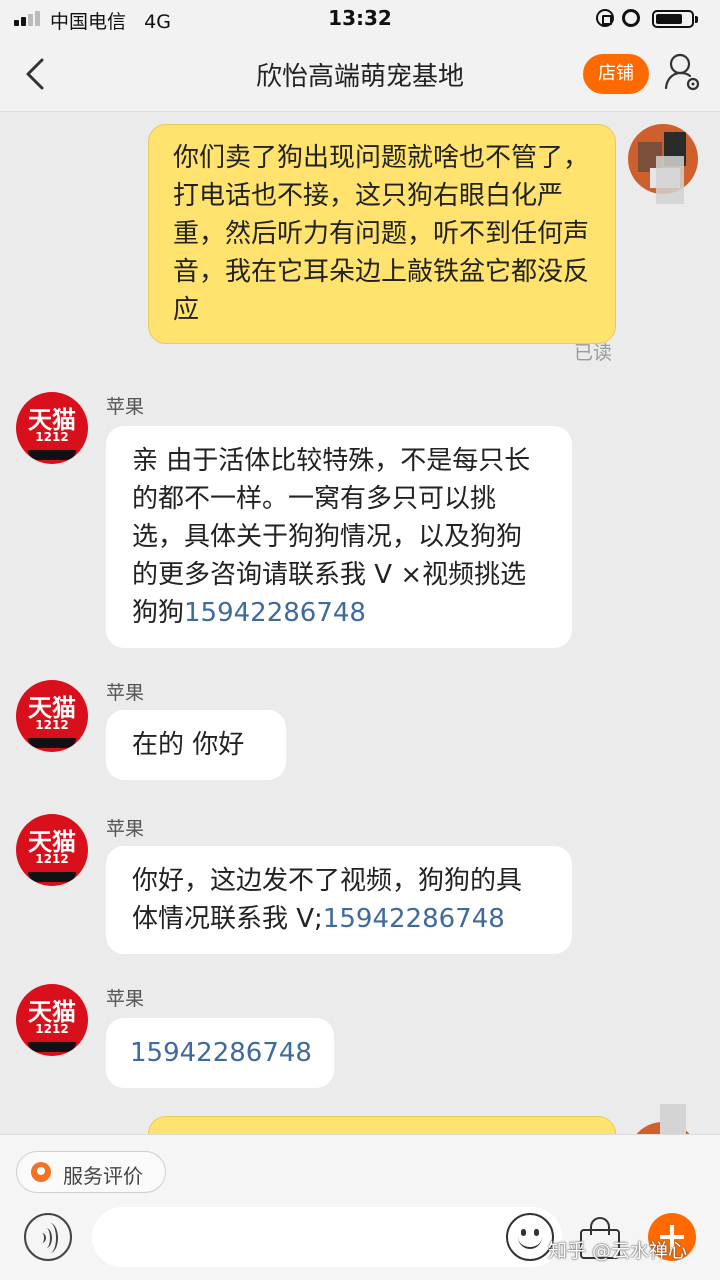 This screenshot has width=720, height=1280. Describe the element at coordinates (616, 74) in the screenshot. I see `store-button: 店铺` at that location.